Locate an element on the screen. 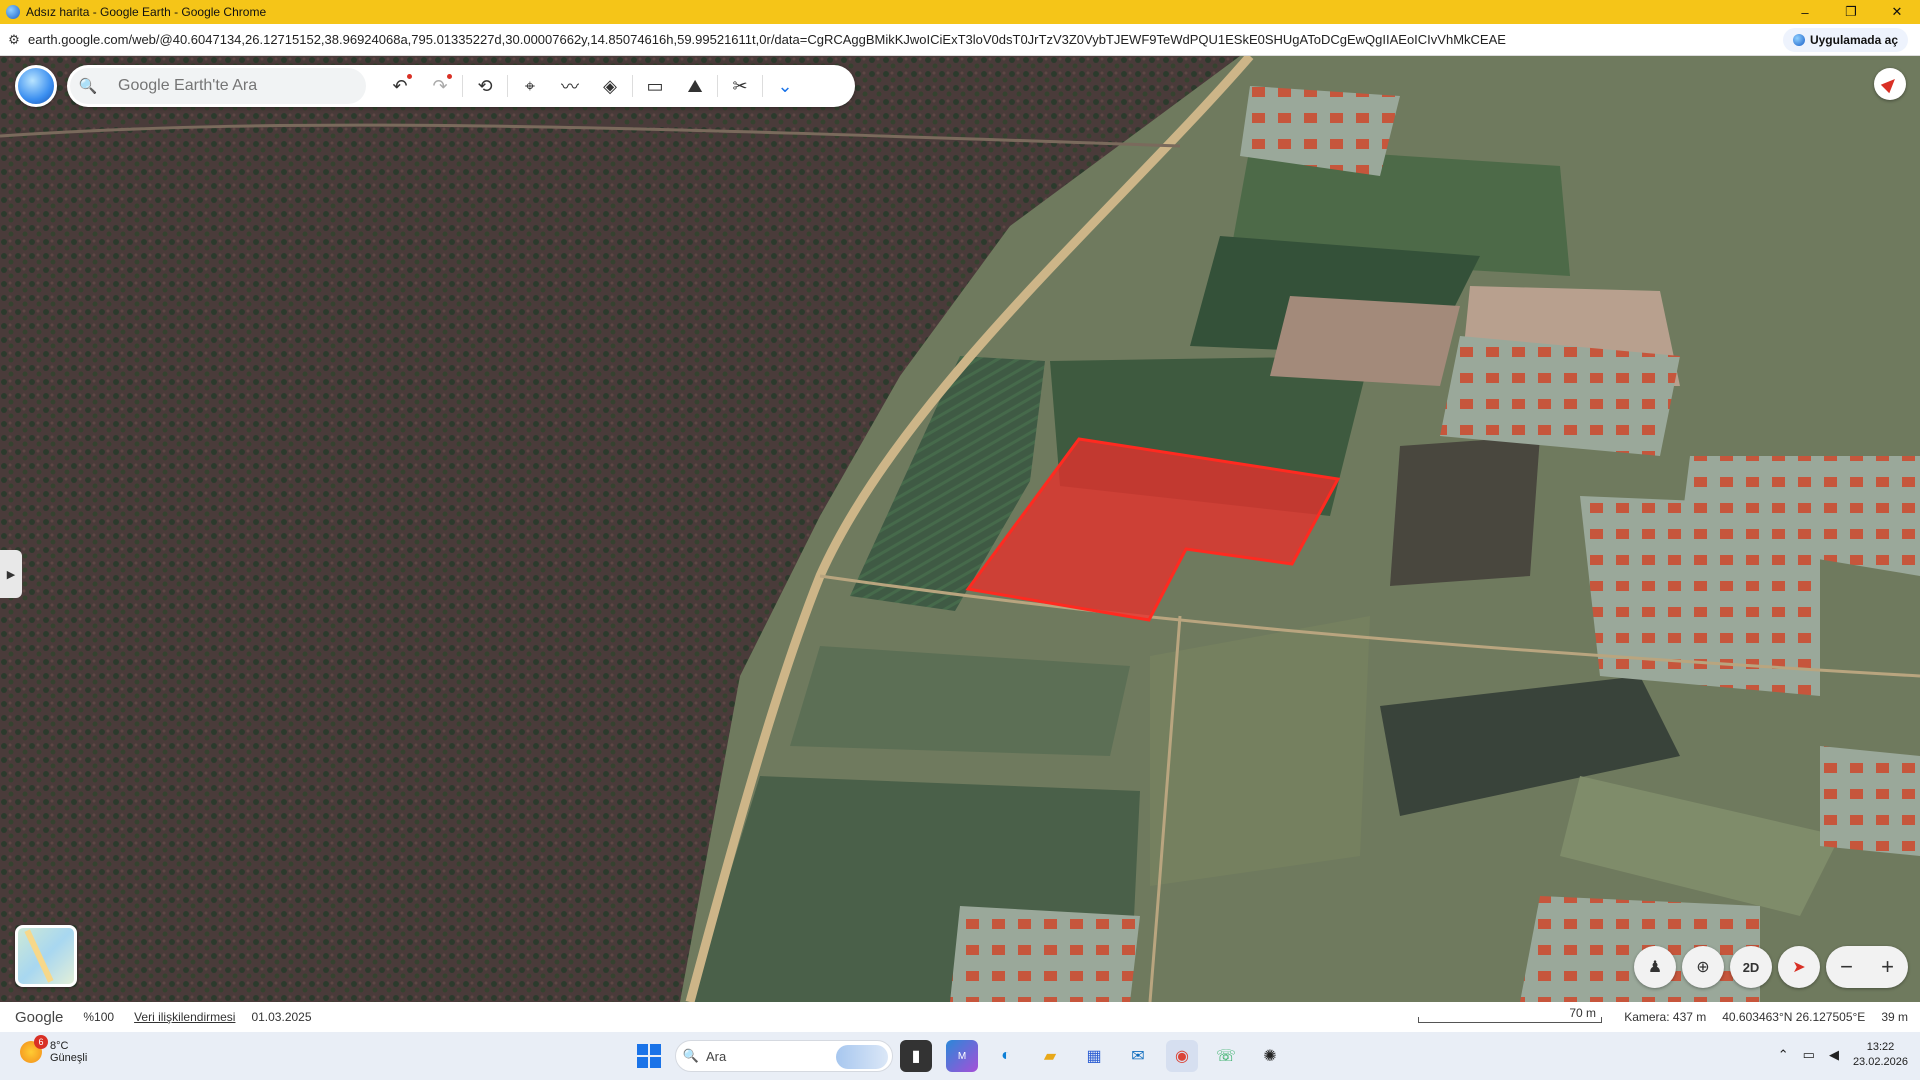 The height and width of the screenshot is (1080, 1920). add-path-button: 〰 is located at coordinates (570, 86).